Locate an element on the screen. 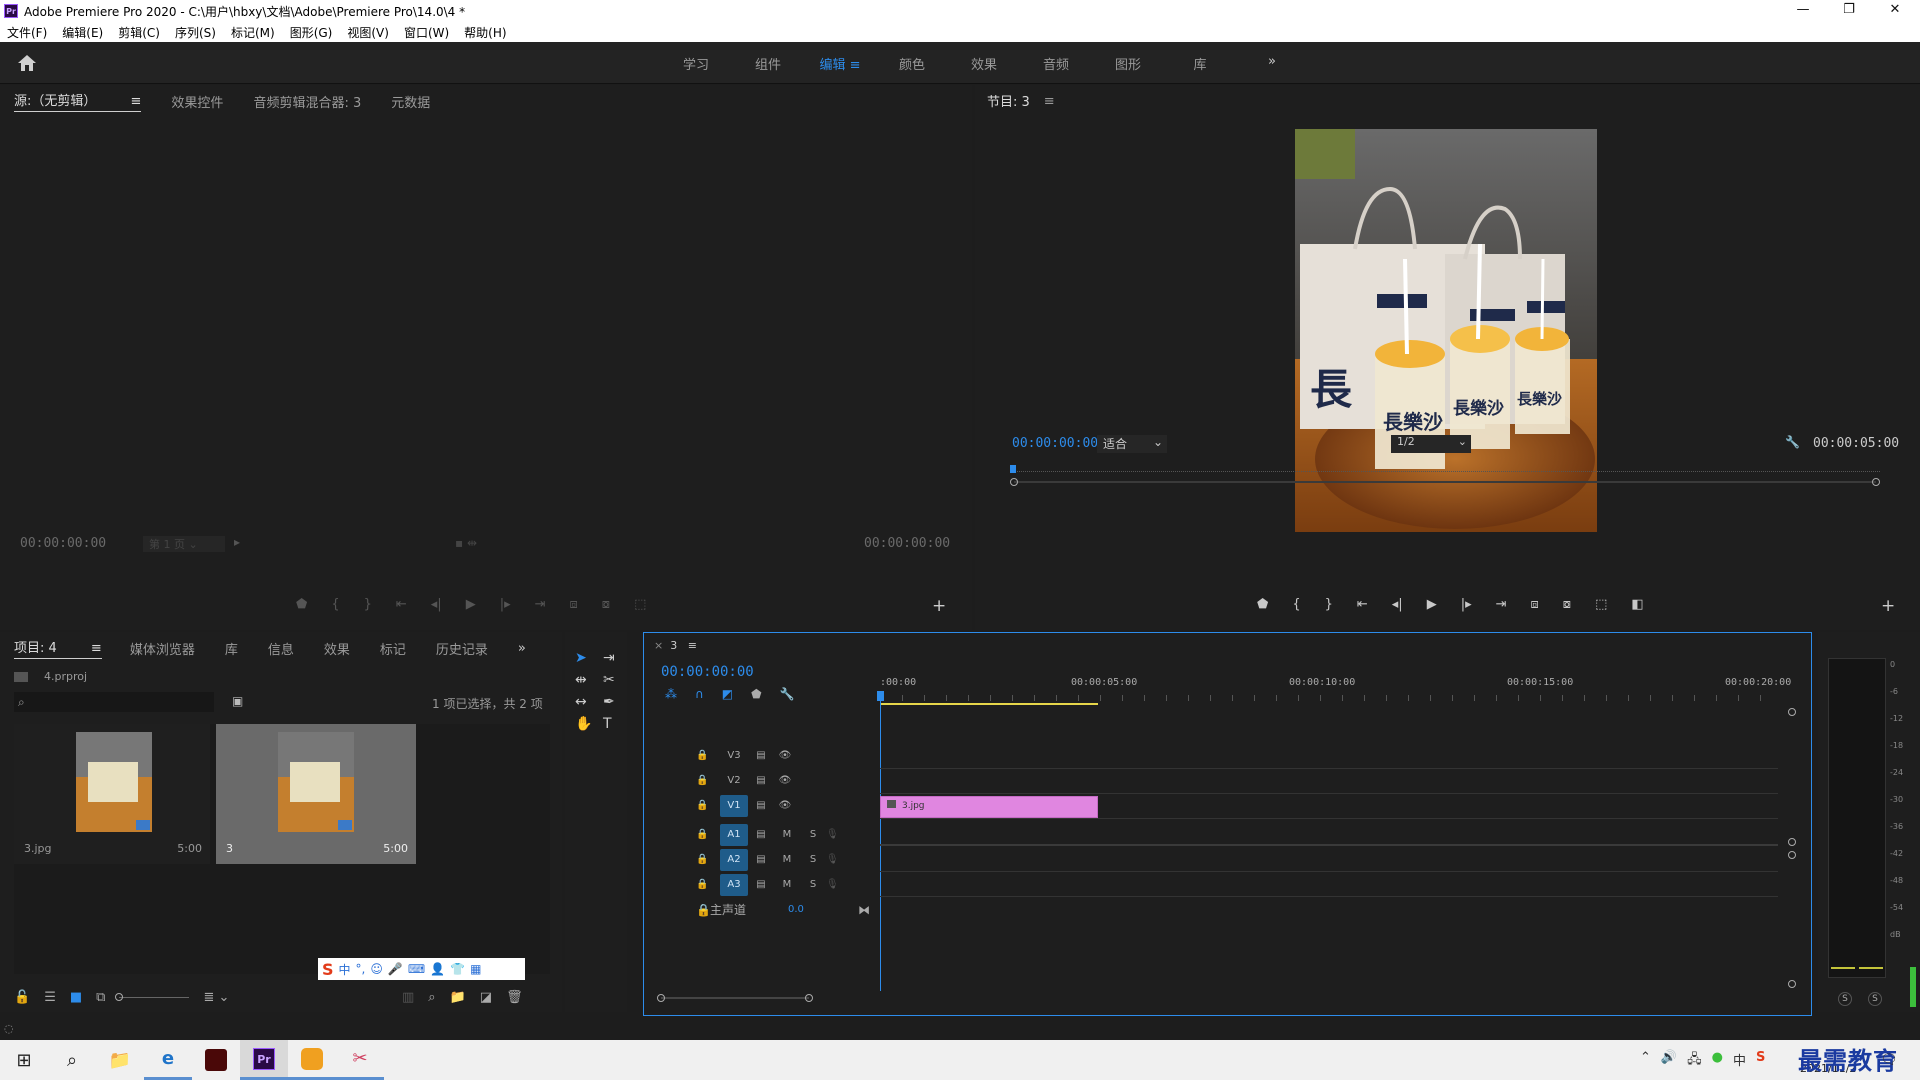 This screenshot has height=1080, width=1920. tray-chevron-icon: ⌃ is located at coordinates (1645, 1061).